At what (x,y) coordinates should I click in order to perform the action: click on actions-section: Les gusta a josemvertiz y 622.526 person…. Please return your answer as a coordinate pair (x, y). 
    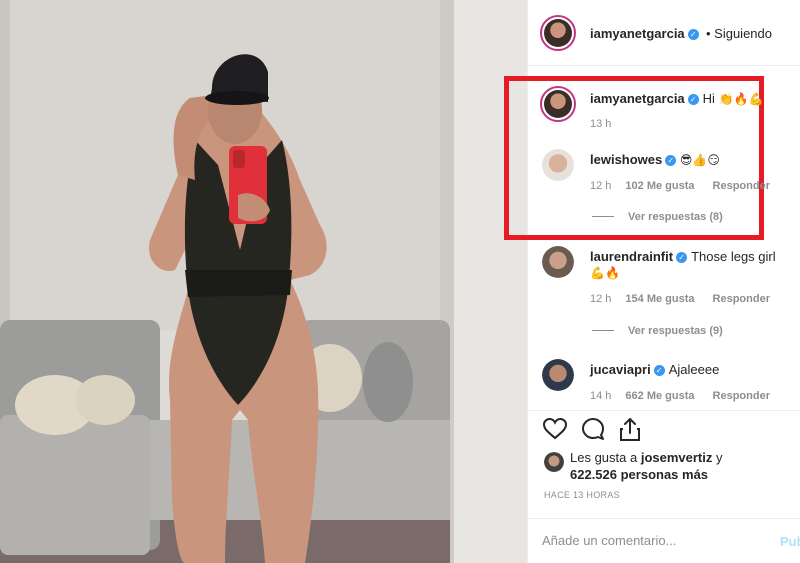
    Looking at the image, I should click on (664, 481).